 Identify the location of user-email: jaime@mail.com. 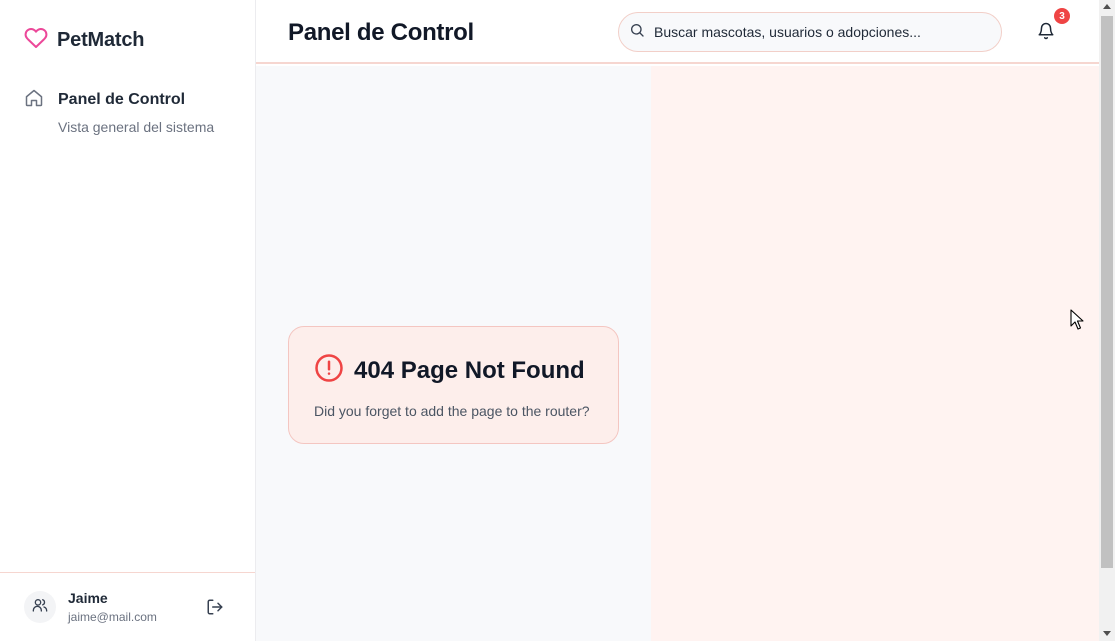
(112, 617).